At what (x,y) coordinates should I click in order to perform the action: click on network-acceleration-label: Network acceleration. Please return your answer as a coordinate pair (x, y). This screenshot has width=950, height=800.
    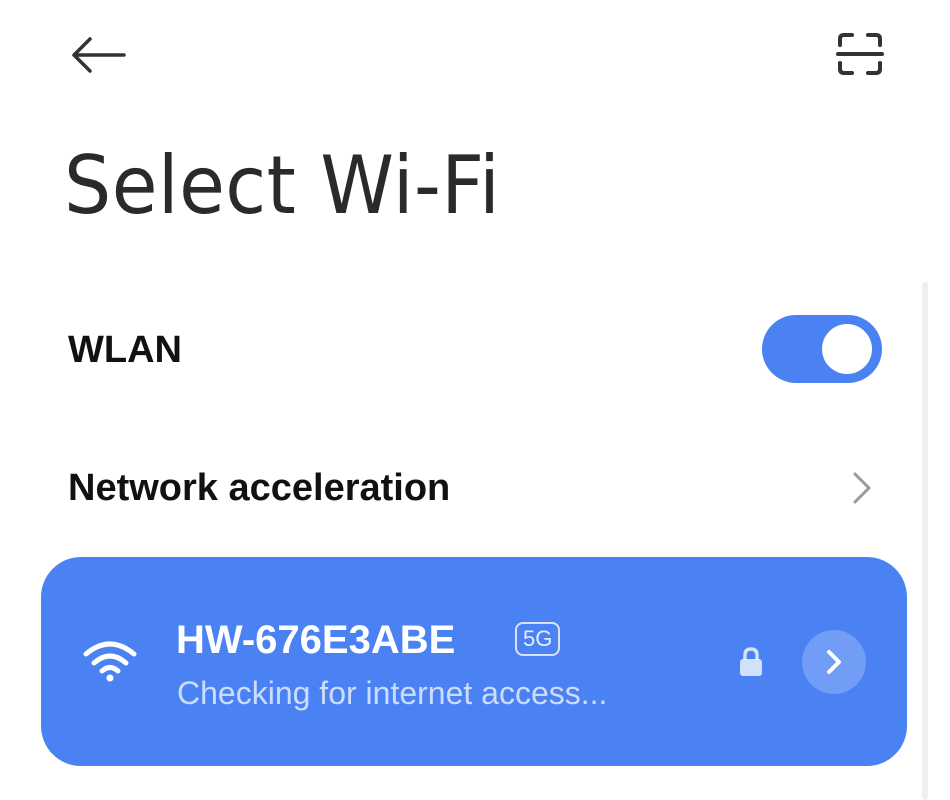
    Looking at the image, I should click on (259, 487).